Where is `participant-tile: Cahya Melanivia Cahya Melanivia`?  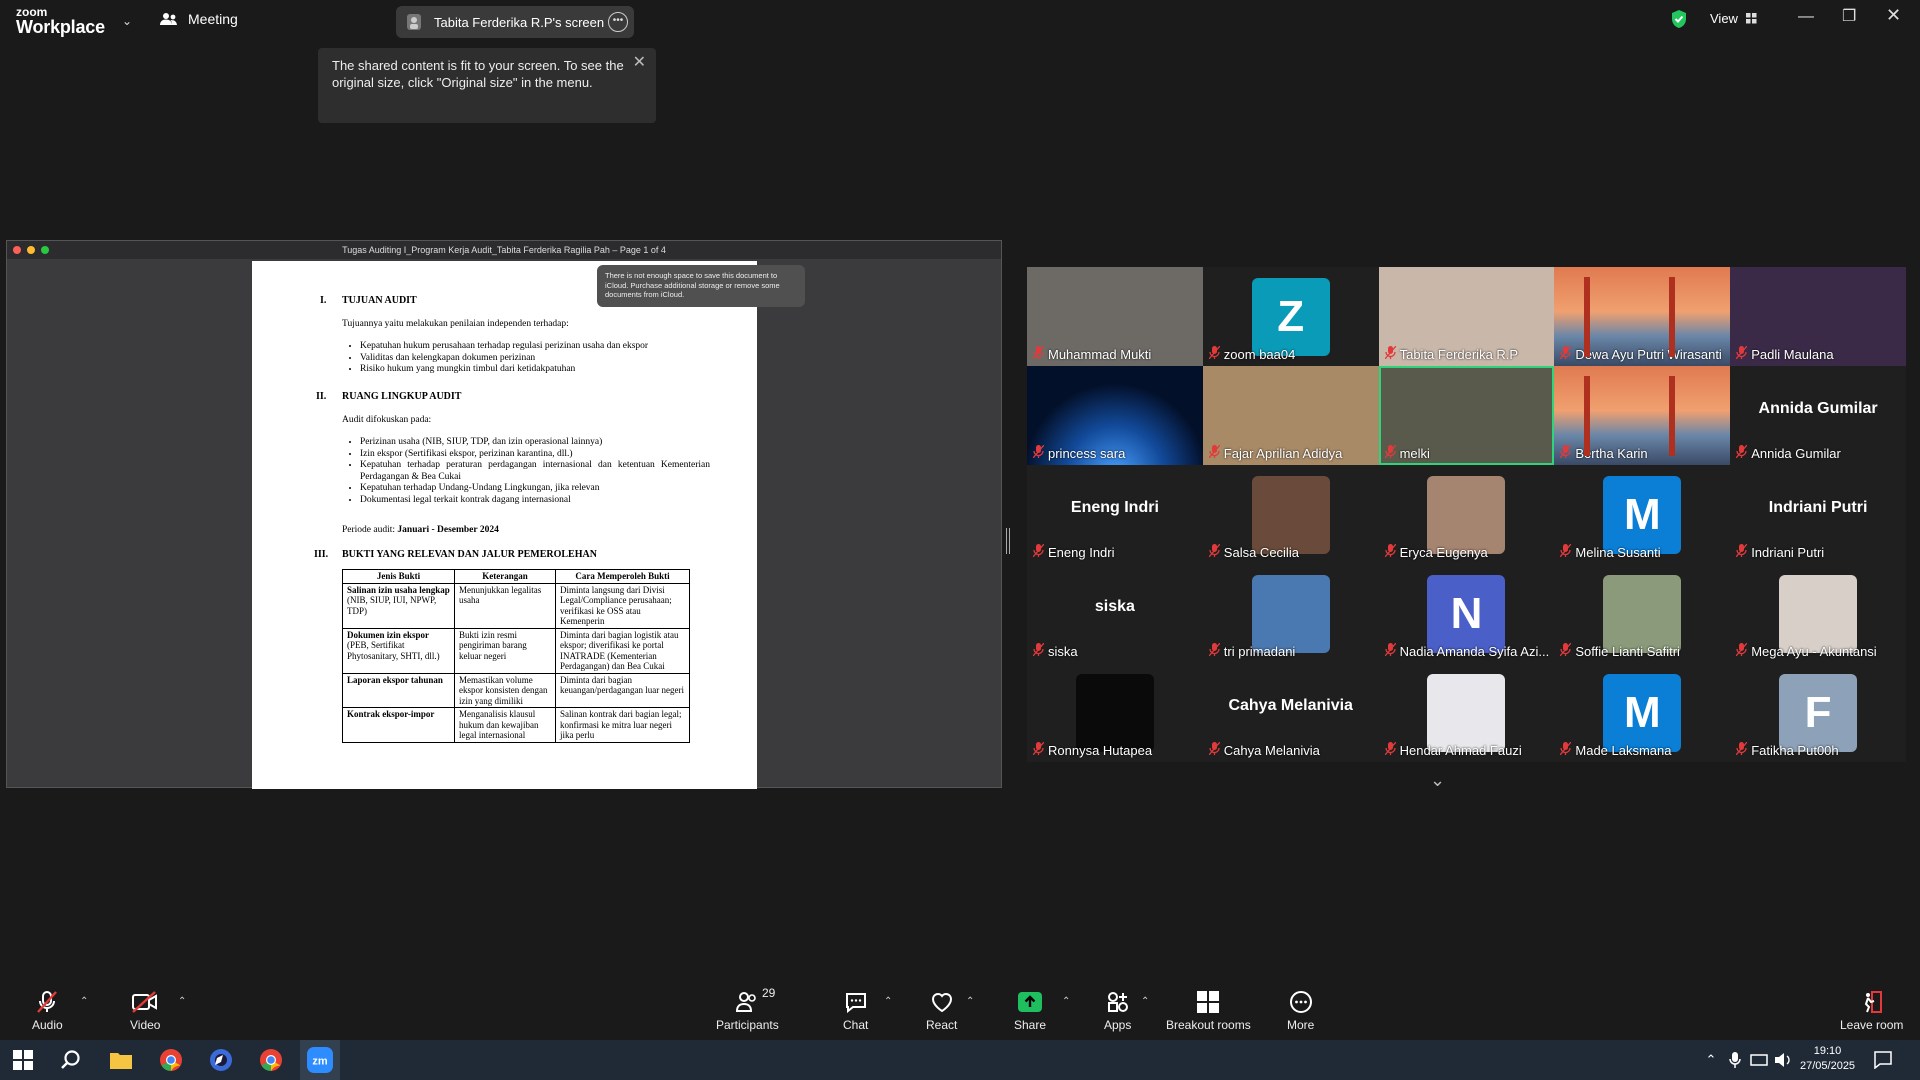 participant-tile: Cahya Melanivia Cahya Melanivia is located at coordinates (1290, 712).